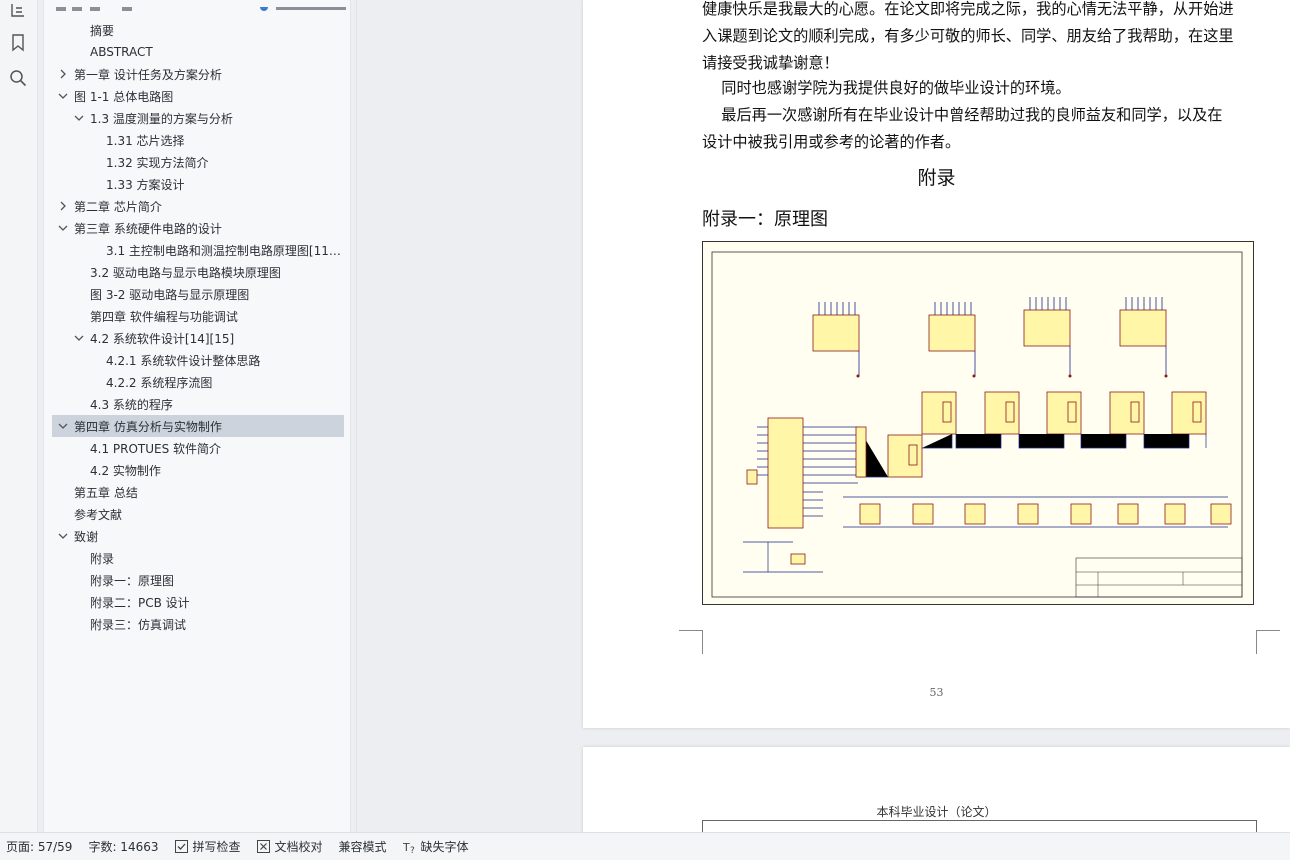  What do you see at coordinates (962, 115) in the screenshot?
I see `paragraph-line: 最后再一次感谢所有在毕业设计中曾经帮助过我的良师益友和同学，以及在` at bounding box center [962, 115].